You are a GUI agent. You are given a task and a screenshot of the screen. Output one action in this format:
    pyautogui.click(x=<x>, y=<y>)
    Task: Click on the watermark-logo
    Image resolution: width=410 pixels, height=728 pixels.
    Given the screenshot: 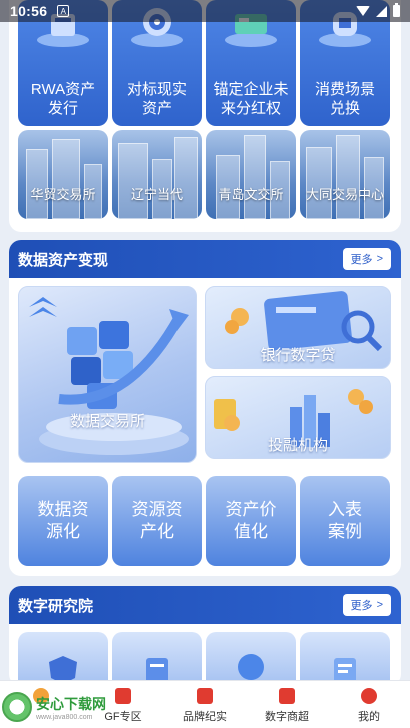 What is the action you would take?
    pyautogui.click(x=17, y=707)
    